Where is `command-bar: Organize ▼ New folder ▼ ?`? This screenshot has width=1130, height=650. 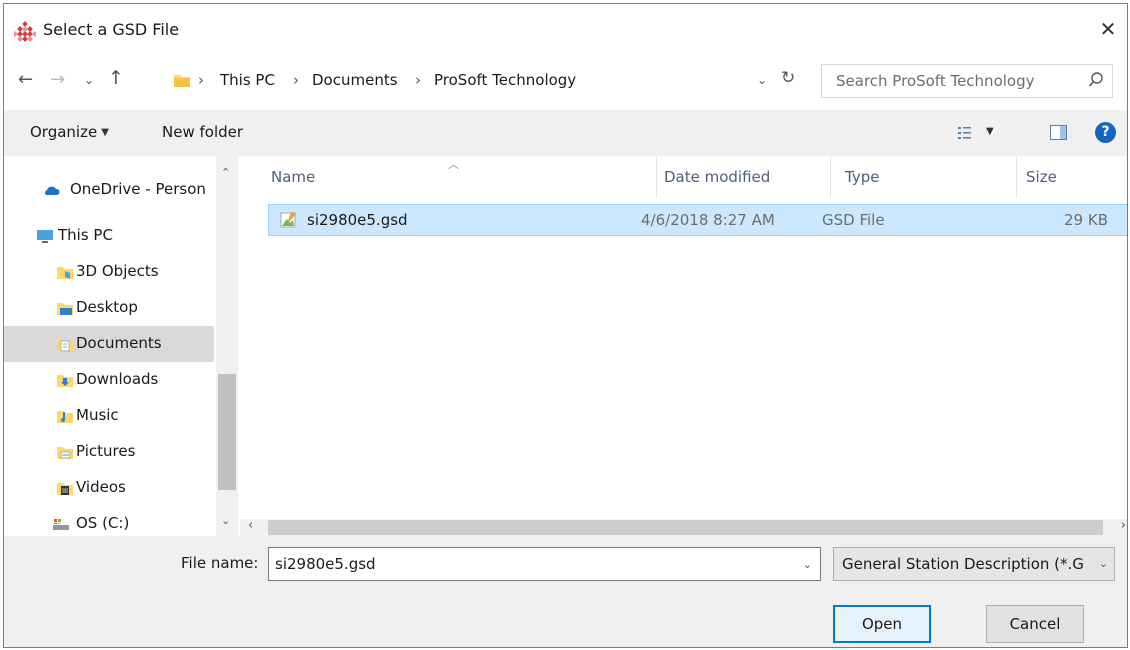
command-bar: Organize ▼ New folder ▼ ? is located at coordinates (565, 133).